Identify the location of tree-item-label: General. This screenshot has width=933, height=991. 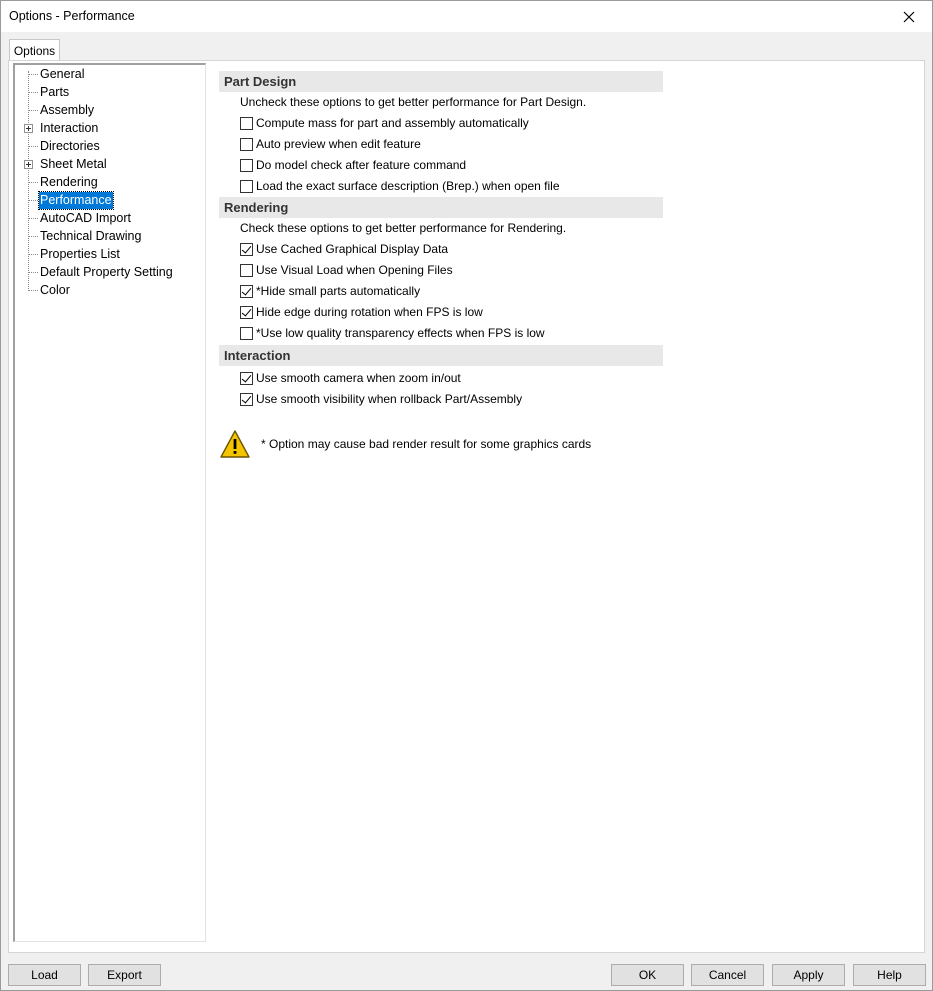
(62, 74).